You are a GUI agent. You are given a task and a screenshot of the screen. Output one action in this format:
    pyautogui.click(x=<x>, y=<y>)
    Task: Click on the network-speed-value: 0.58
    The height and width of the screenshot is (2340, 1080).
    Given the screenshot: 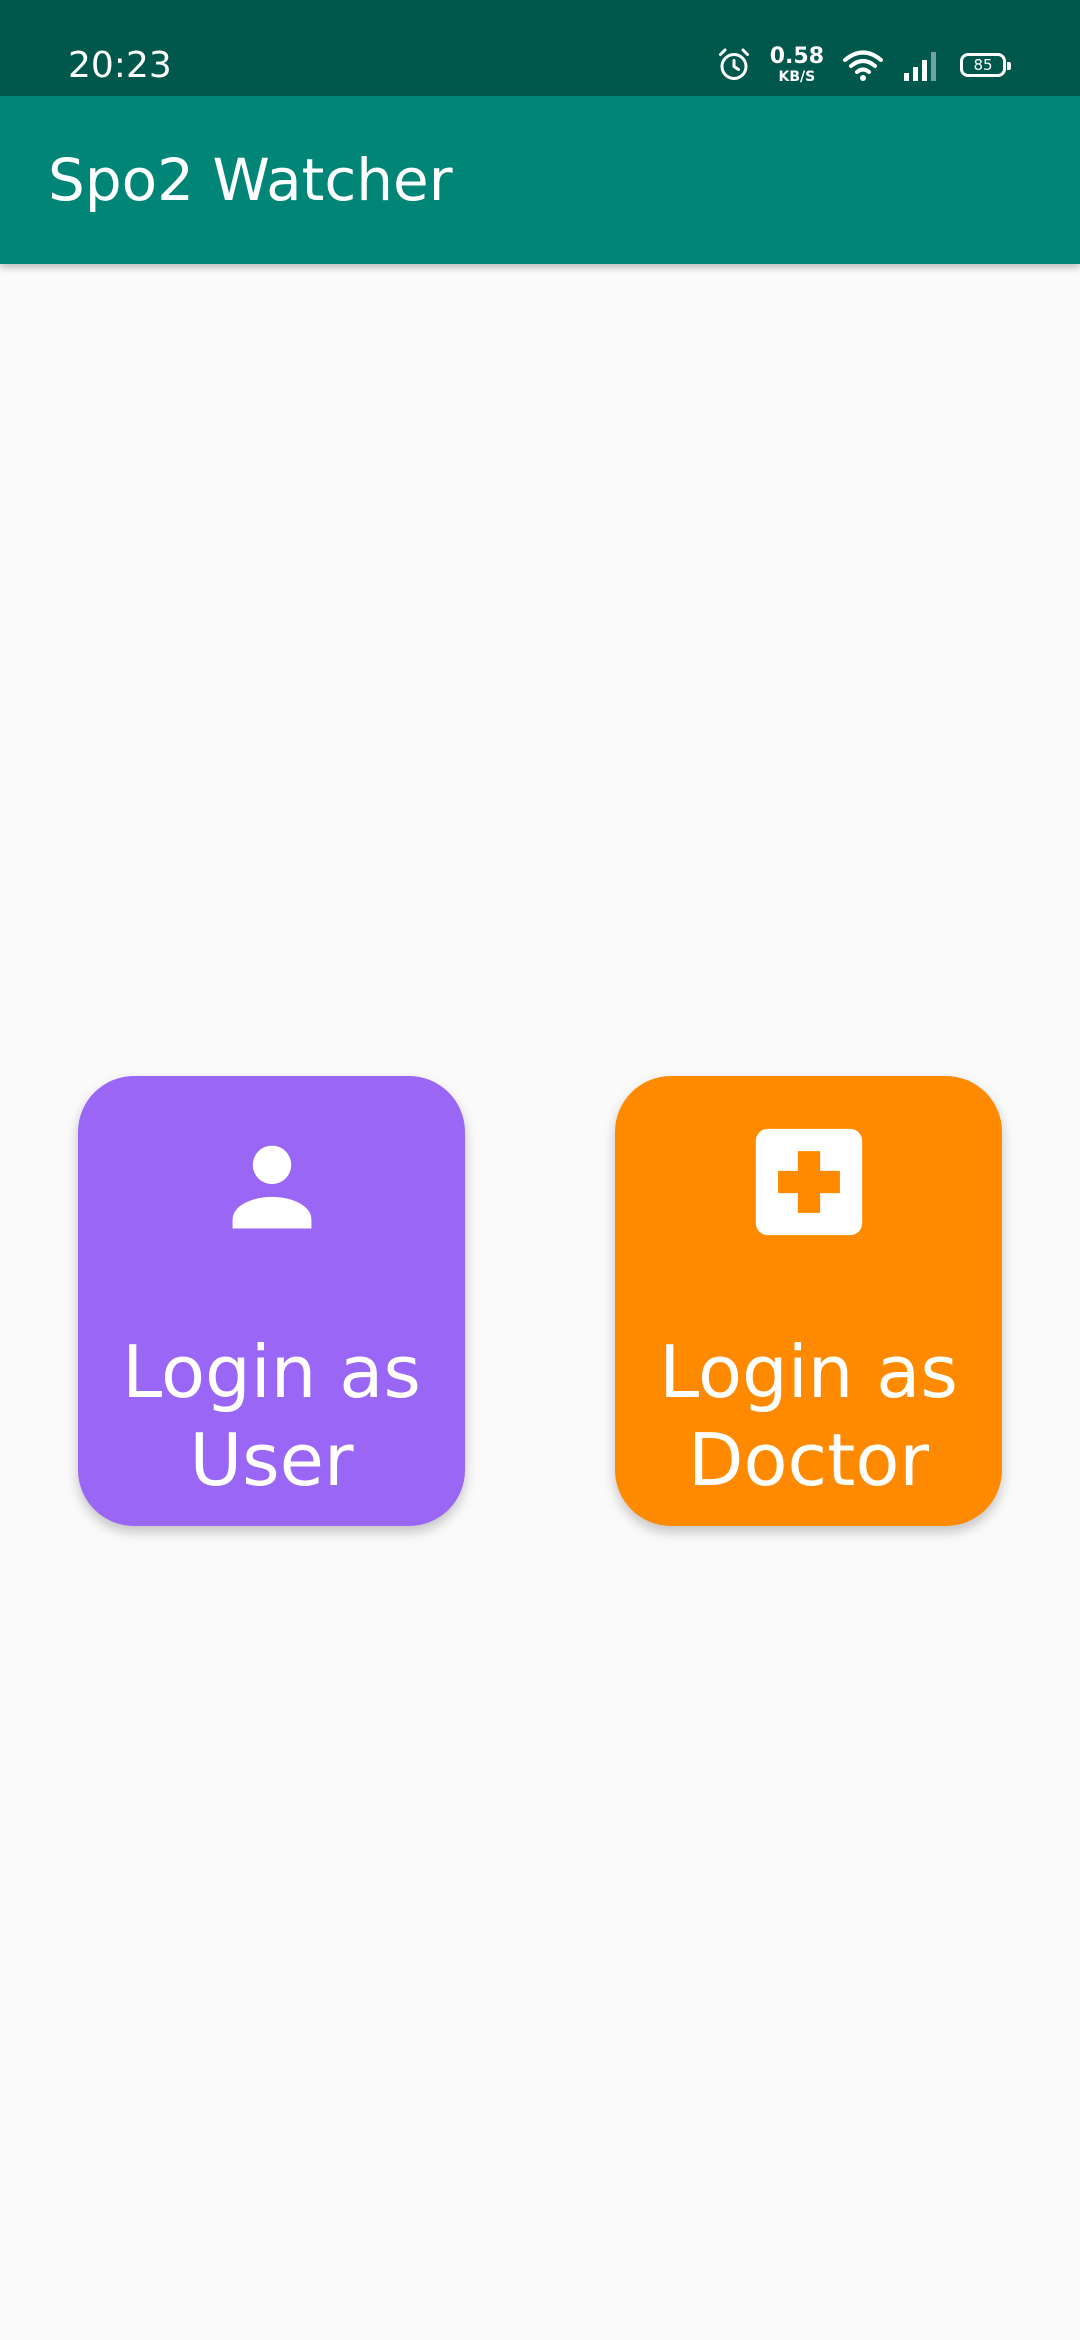 What is the action you would take?
    pyautogui.click(x=796, y=56)
    